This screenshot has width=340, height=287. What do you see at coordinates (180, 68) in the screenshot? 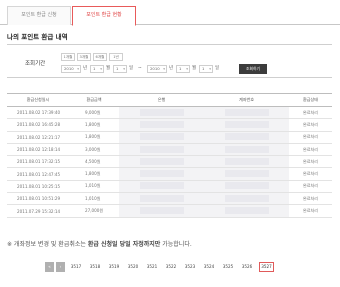
I see `end-month-value: 1` at bounding box center [180, 68].